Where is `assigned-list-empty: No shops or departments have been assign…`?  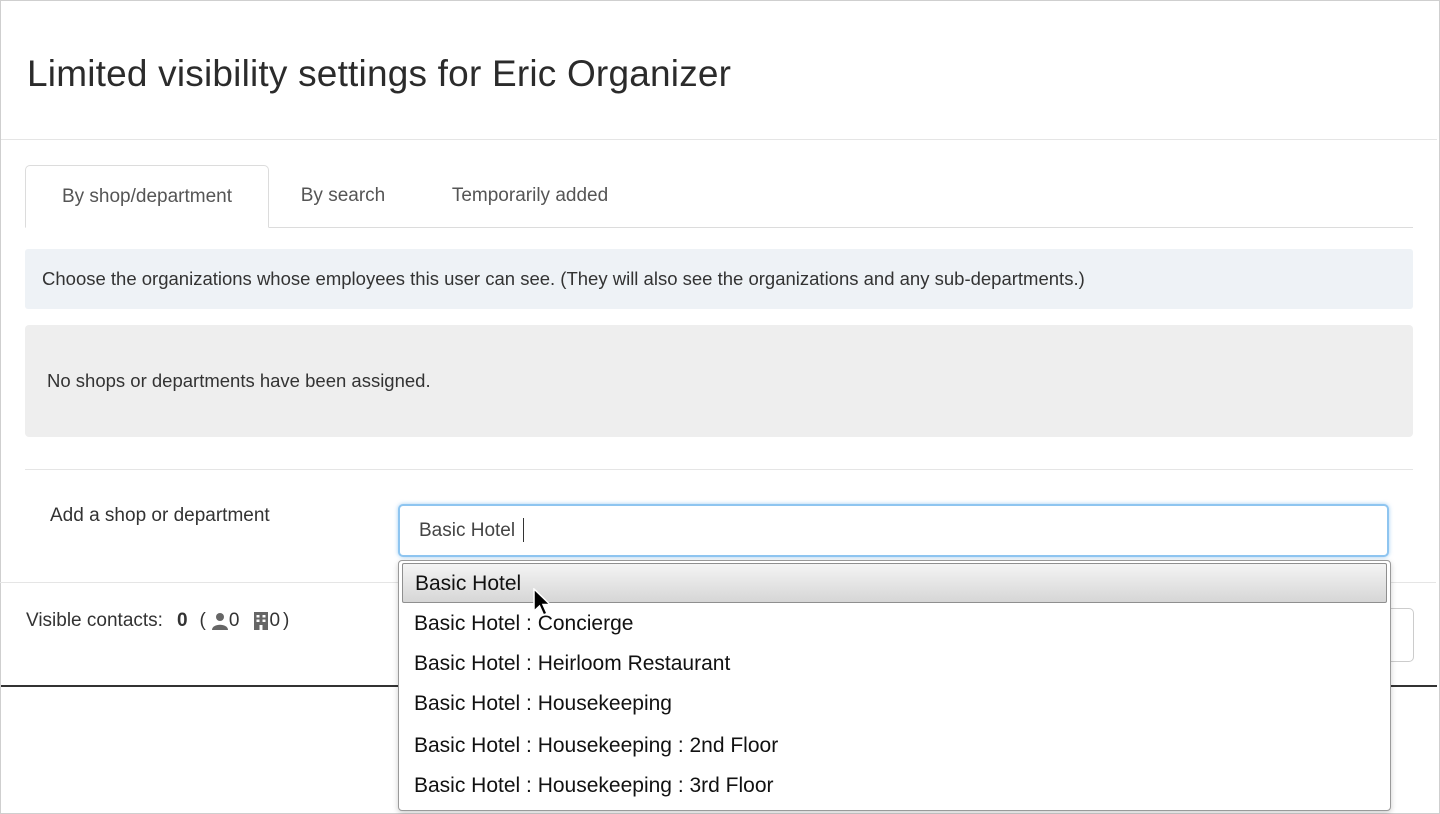
assigned-list-empty: No shops or departments have been assign… is located at coordinates (719, 381).